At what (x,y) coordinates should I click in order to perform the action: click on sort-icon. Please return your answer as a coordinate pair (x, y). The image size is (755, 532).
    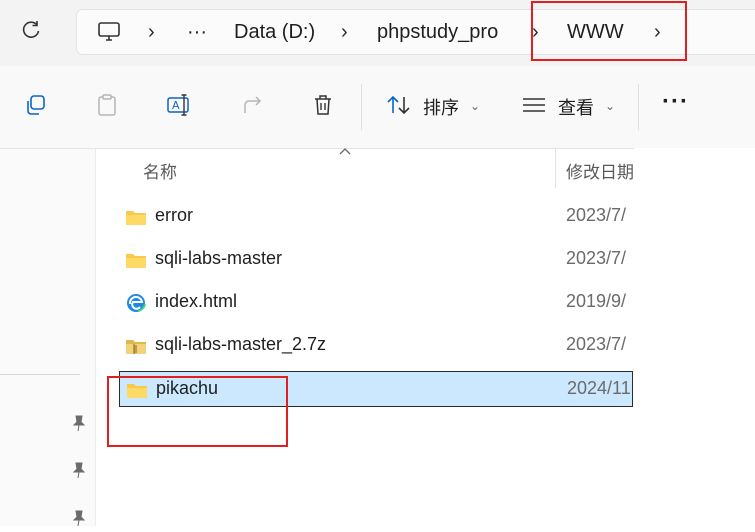
    Looking at the image, I should click on (398, 105).